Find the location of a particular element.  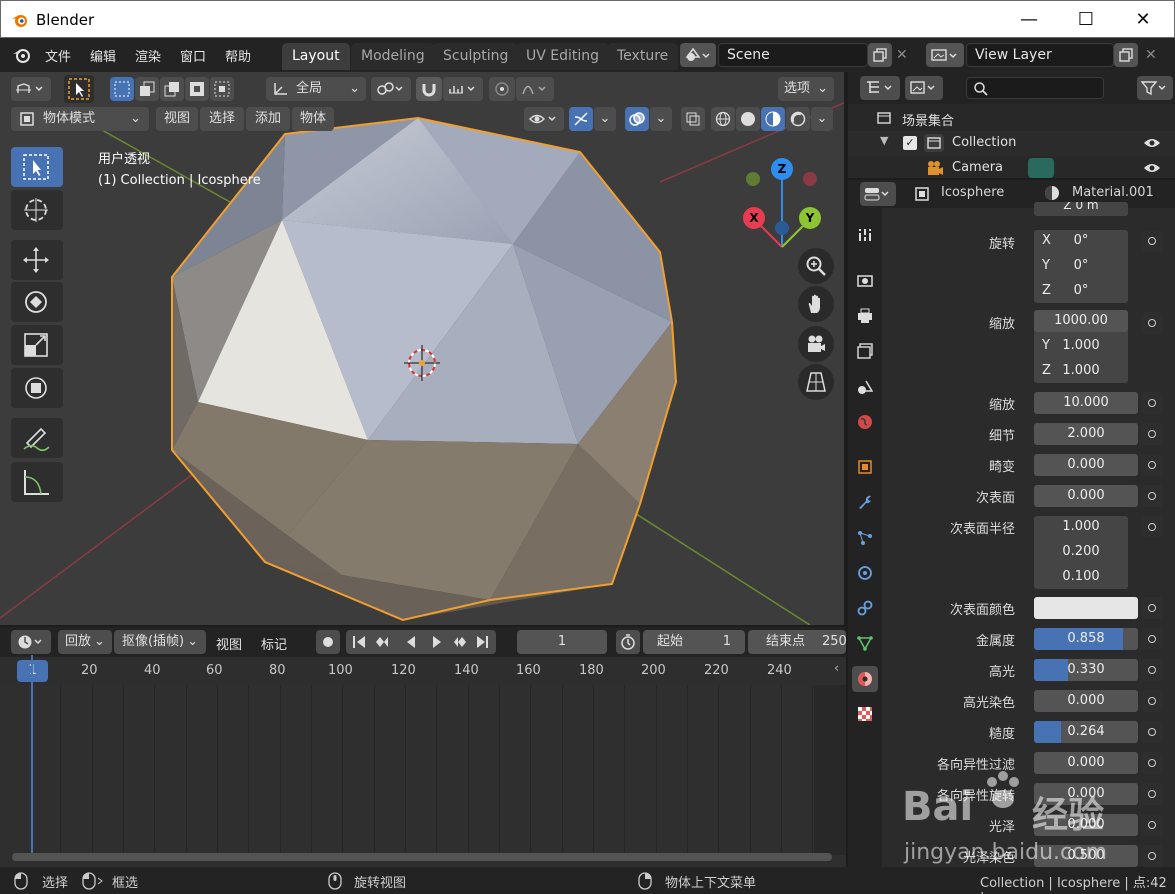

subsurface-socket-button is located at coordinates (1152, 496).